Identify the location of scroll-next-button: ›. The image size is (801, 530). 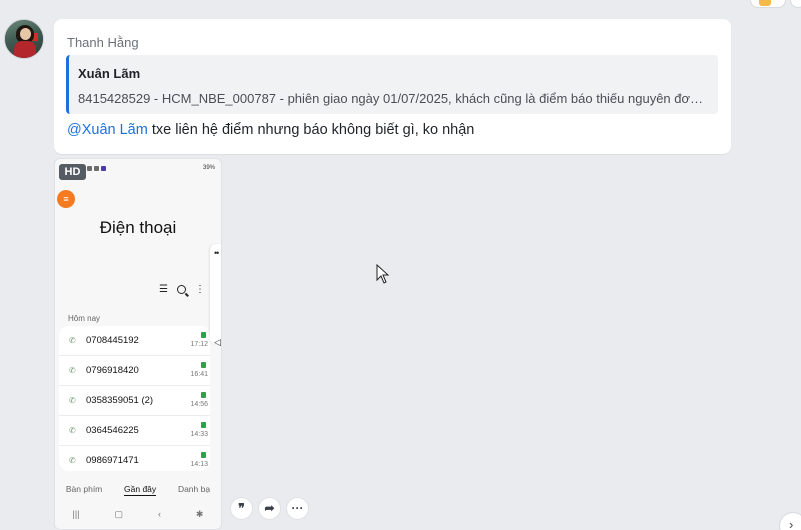
(790, 521).